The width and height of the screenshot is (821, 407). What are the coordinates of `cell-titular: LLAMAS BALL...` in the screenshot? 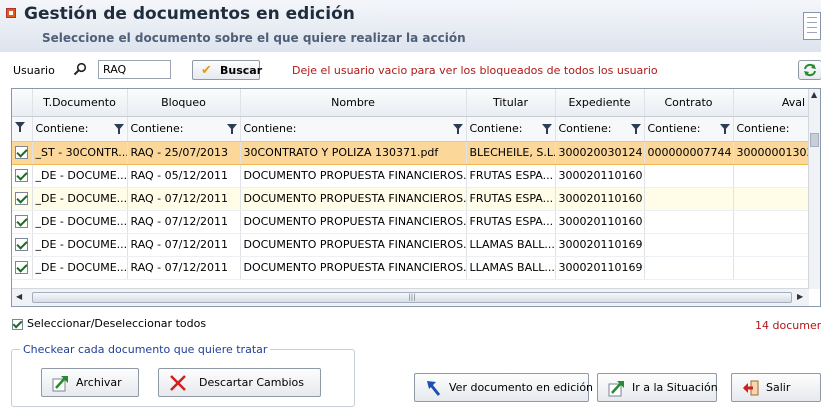 It's located at (511, 245).